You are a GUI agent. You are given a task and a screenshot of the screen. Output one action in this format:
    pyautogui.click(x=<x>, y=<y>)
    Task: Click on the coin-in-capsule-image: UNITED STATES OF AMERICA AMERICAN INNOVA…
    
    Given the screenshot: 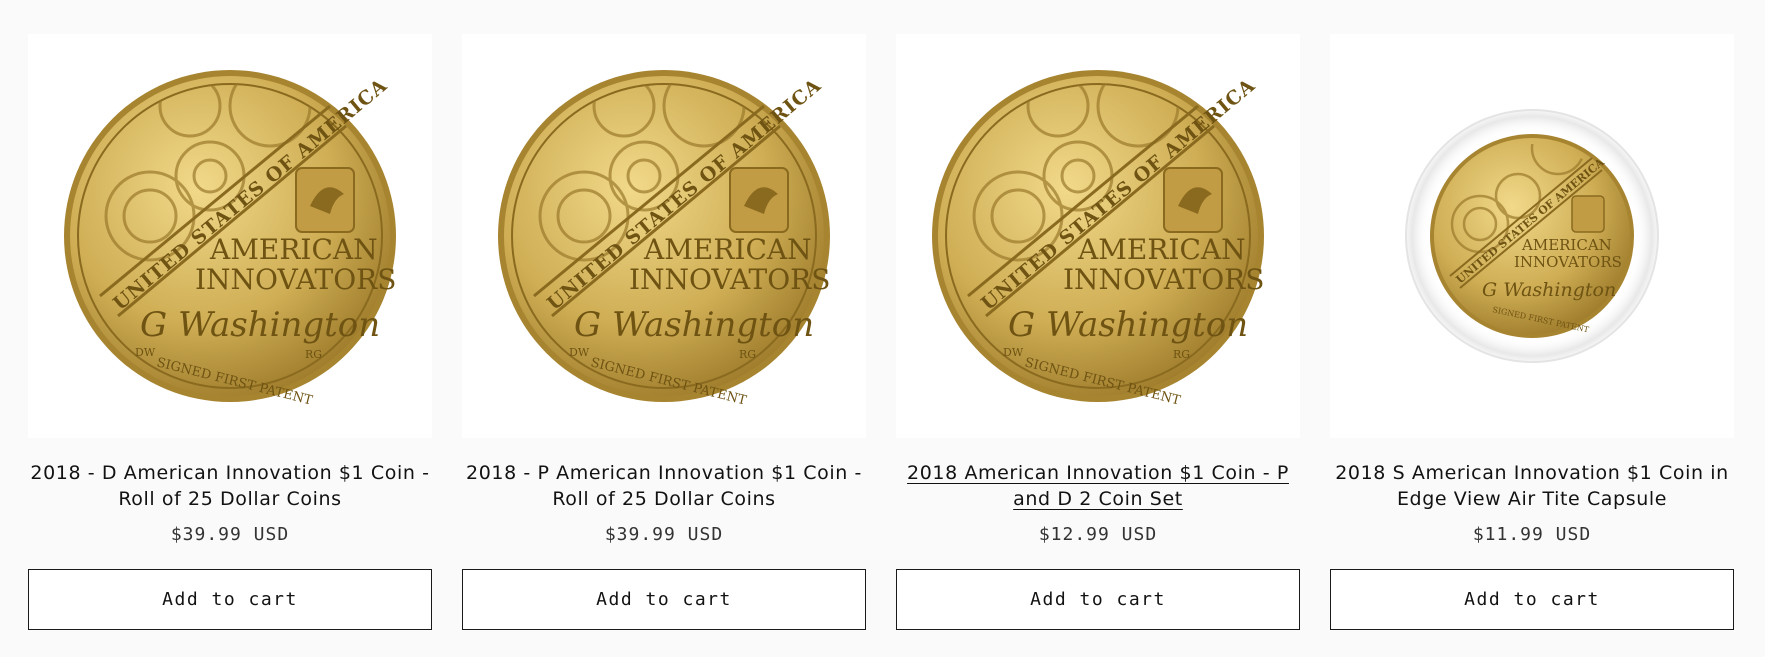 What is the action you would take?
    pyautogui.click(x=1532, y=236)
    